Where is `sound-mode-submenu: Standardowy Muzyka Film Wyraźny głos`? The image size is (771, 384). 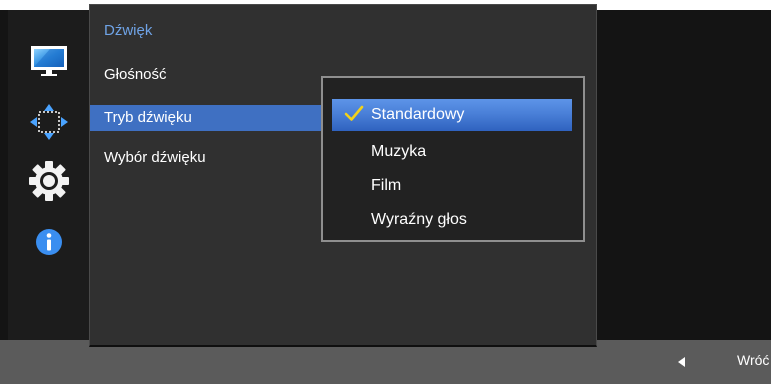 sound-mode-submenu: Standardowy Muzyka Film Wyraźny głos is located at coordinates (453, 159).